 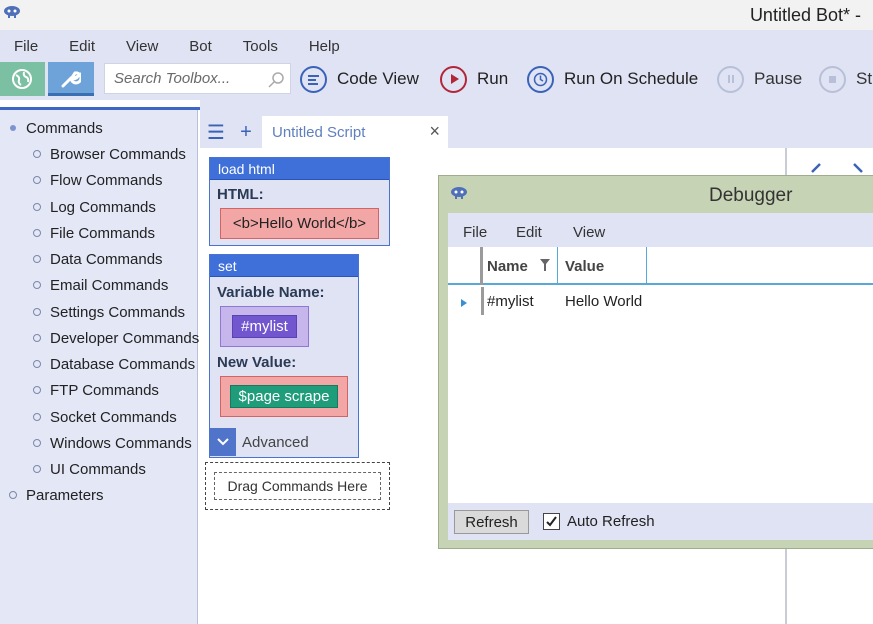 What do you see at coordinates (378, 78) in the screenshot?
I see `code-view-label: Code View` at bounding box center [378, 78].